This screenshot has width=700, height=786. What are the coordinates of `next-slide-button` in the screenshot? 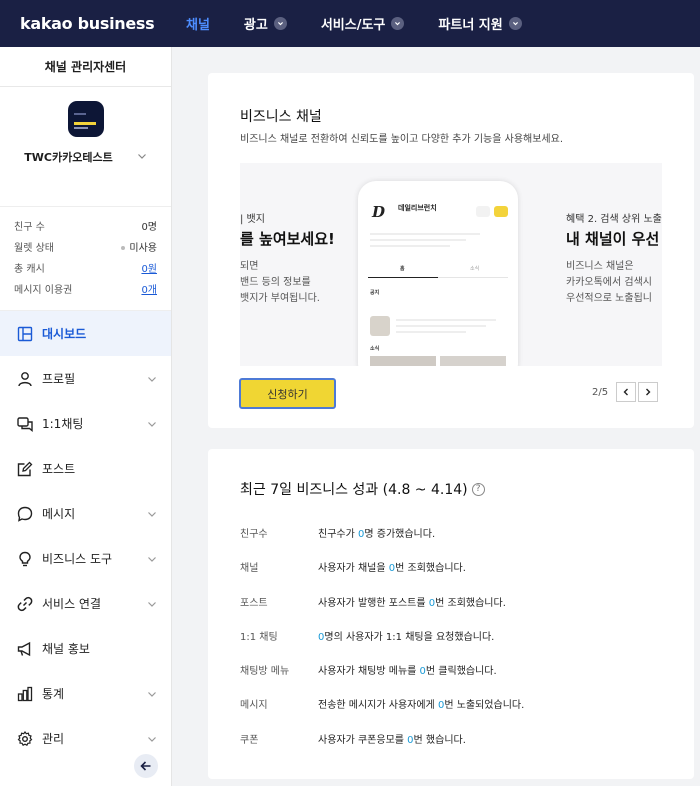 It's located at (648, 392).